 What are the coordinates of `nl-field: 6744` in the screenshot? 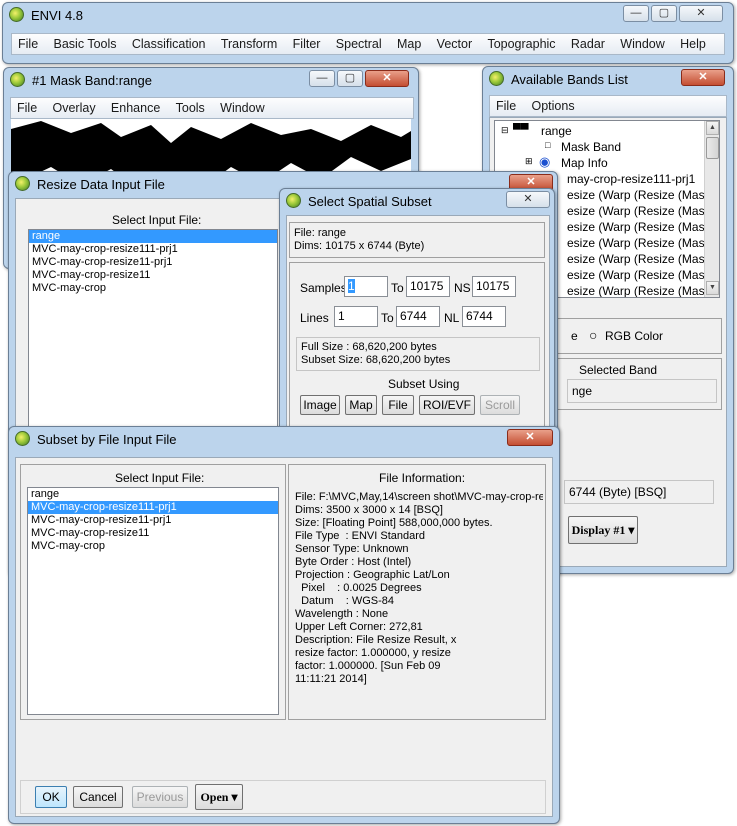 It's located at (484, 316).